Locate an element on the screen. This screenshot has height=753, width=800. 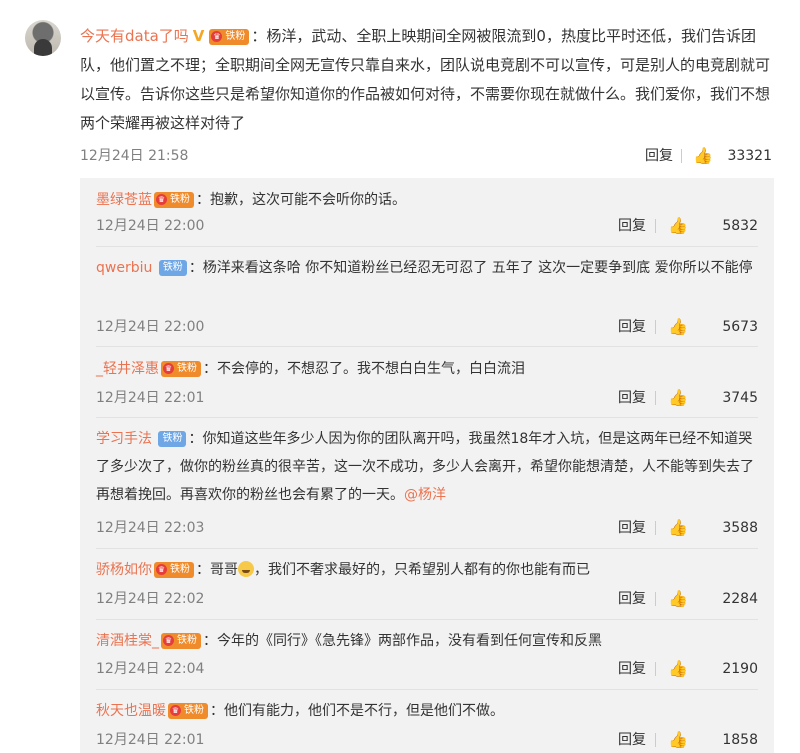
reply-item: _轻井泽惠 ♛ 铁粉 ：不会停的，不想忍了。我不想白白生气，白白流泪 is located at coordinates (427, 369).